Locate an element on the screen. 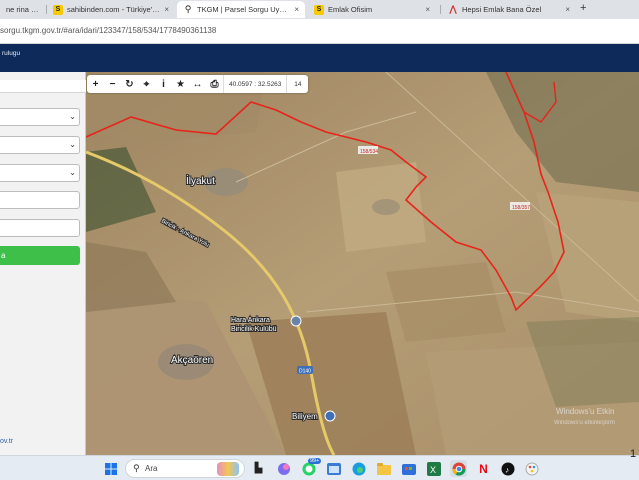 This screenshot has width=639, height=480. map-toolbar: + − ↻ ⌖ i ★ ↔ ⎙ 40.0597 : 32.5263 14 is located at coordinates (198, 84).